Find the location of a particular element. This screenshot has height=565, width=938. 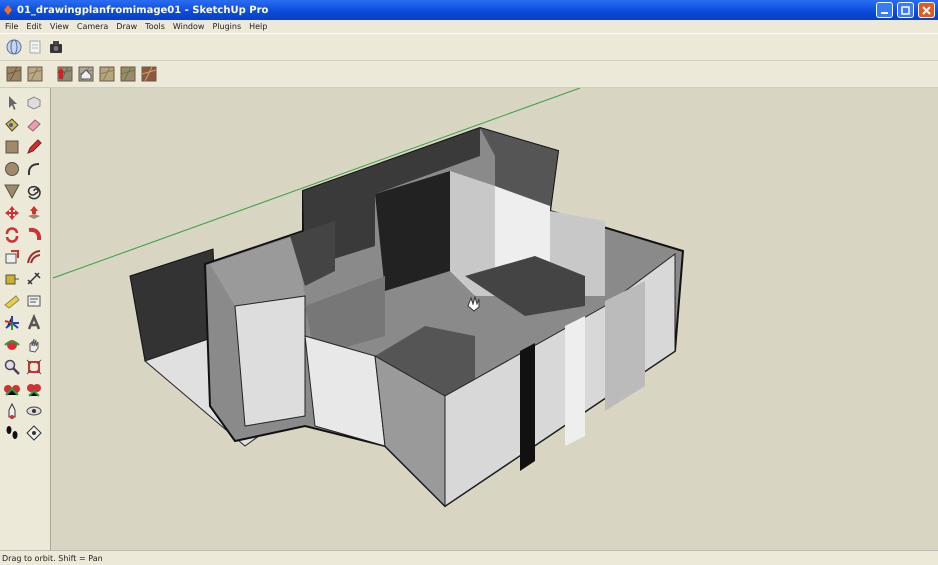

minimize-icon is located at coordinates (884, 13).